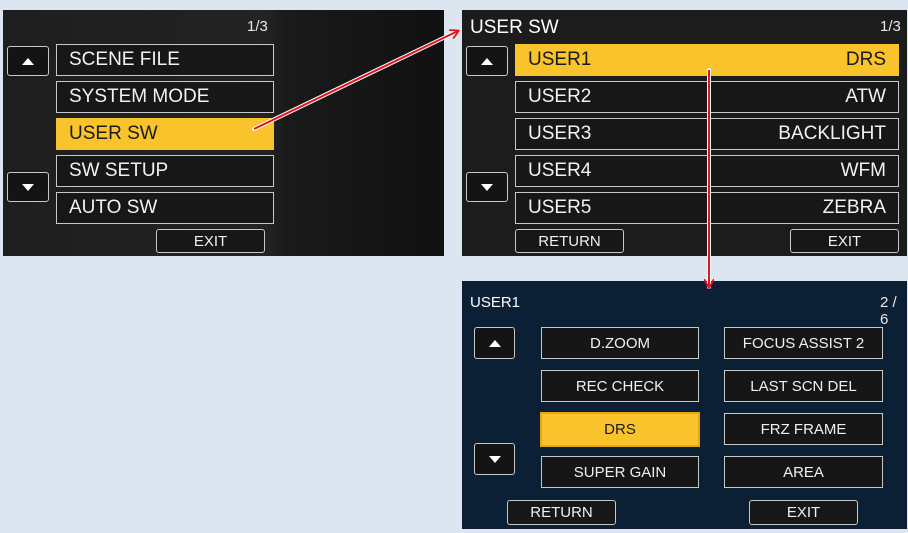 The height and width of the screenshot is (533, 908). Describe the element at coordinates (560, 170) in the screenshot. I see `user-row-name: USER4` at that location.